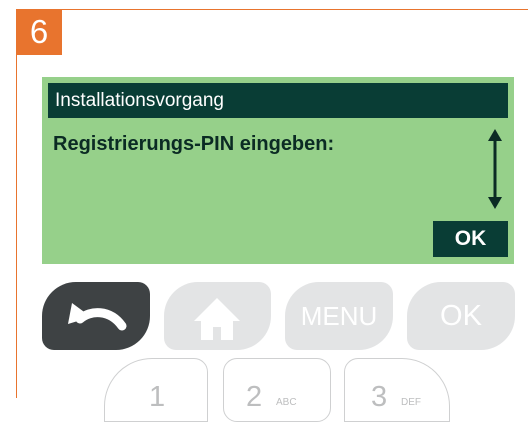 The image size is (528, 422). I want to click on back-arrow-icon, so click(97, 317).